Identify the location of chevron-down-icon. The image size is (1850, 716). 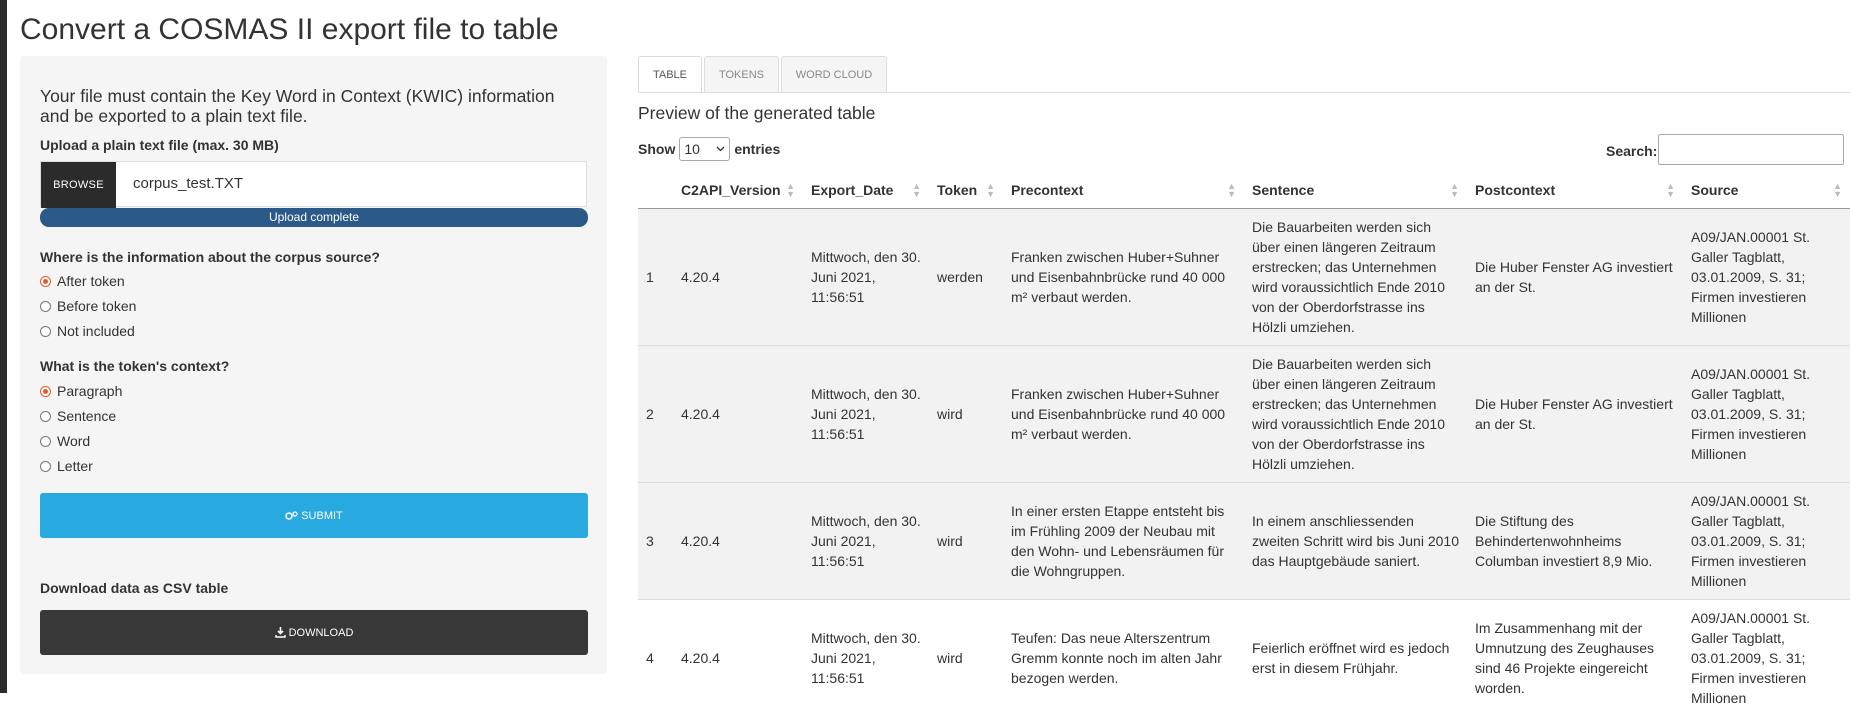
(720, 149).